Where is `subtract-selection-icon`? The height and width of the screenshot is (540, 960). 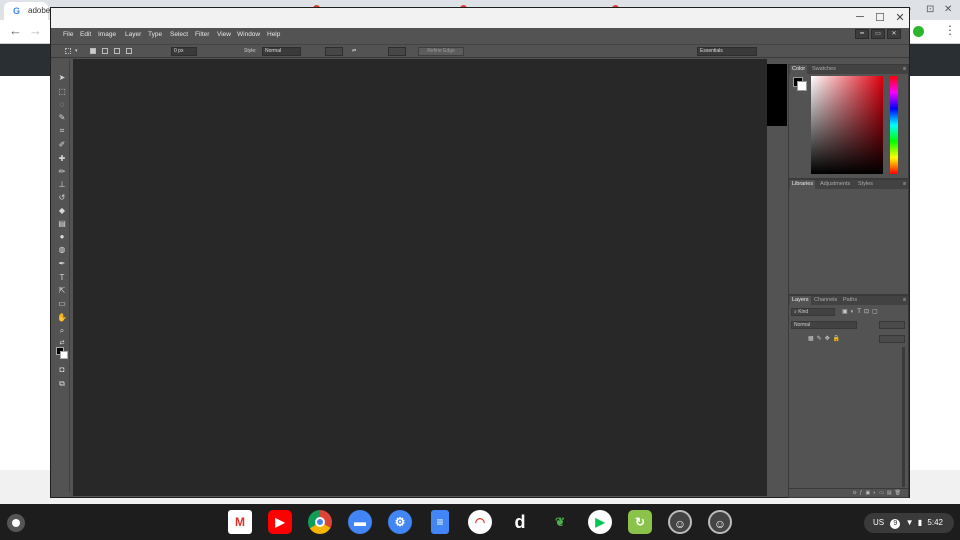
subtract-selection-icon is located at coordinates (117, 51).